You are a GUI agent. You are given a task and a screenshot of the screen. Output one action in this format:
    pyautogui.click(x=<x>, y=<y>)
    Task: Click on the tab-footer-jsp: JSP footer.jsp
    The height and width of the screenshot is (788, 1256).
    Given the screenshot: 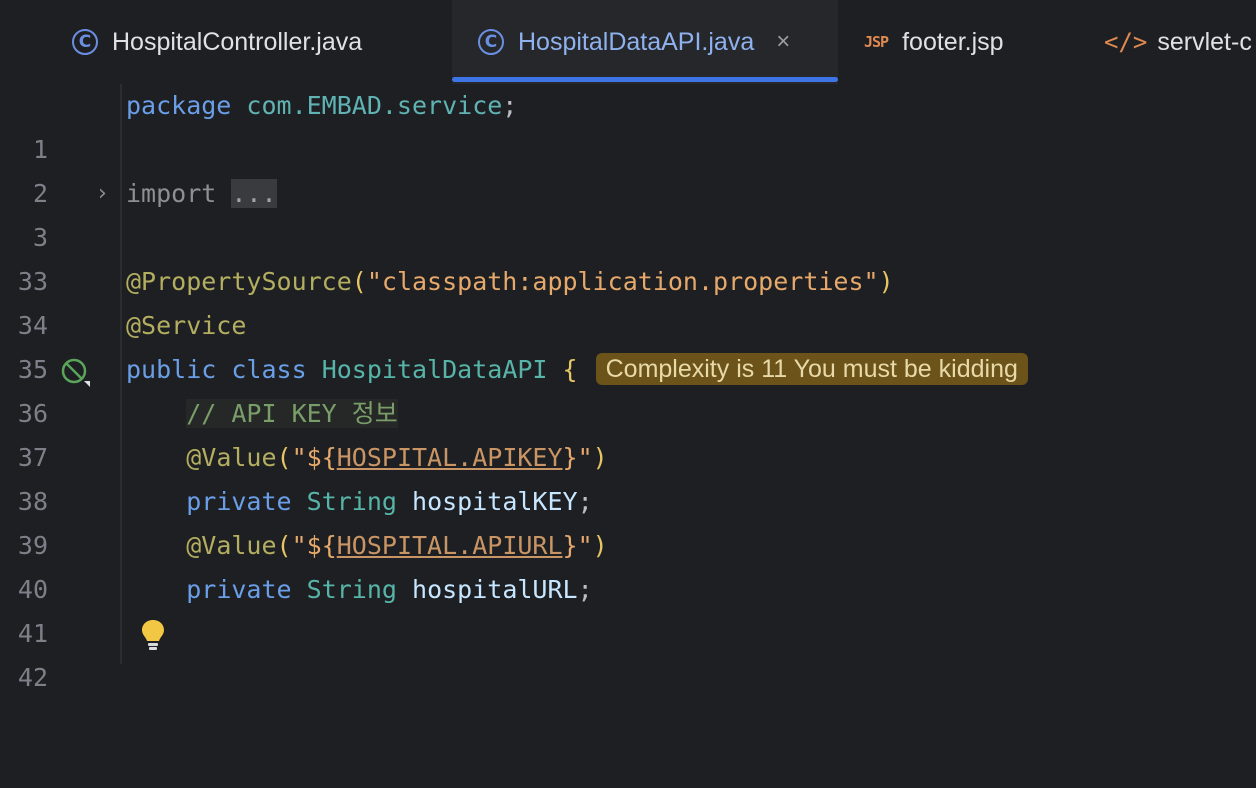 What is the action you would take?
    pyautogui.click(x=934, y=42)
    